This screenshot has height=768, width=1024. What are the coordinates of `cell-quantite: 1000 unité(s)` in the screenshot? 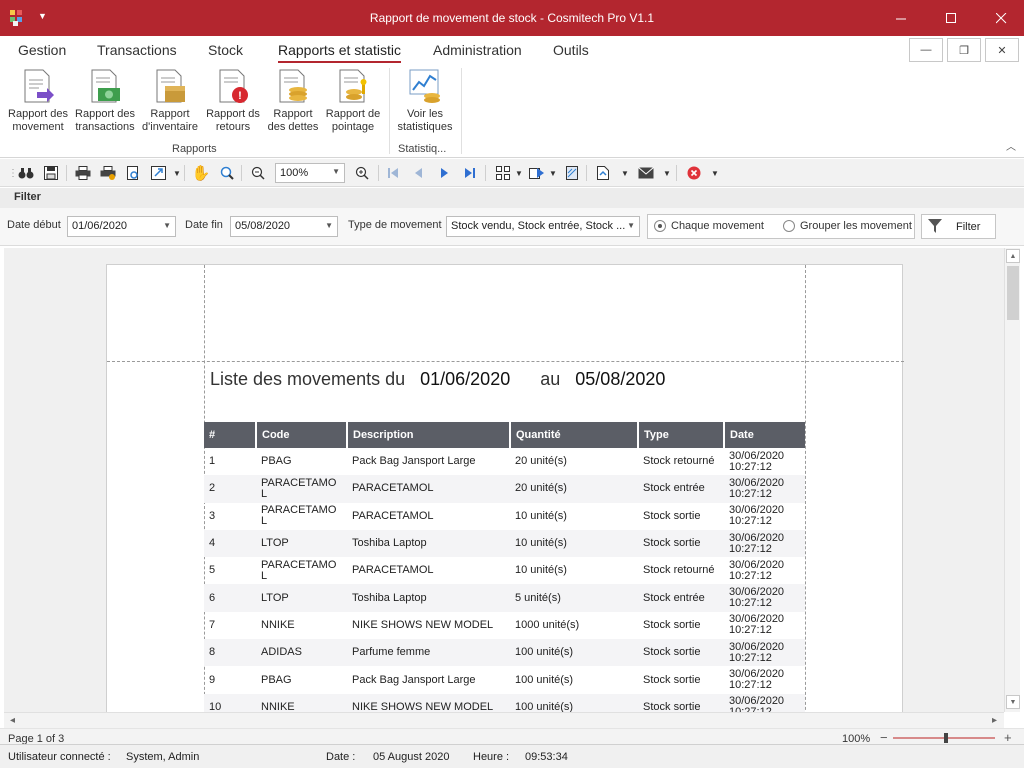 It's located at (547, 624).